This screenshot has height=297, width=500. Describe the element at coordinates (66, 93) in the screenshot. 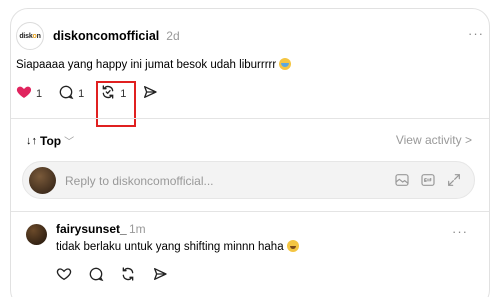

I see `comment-icon` at that location.